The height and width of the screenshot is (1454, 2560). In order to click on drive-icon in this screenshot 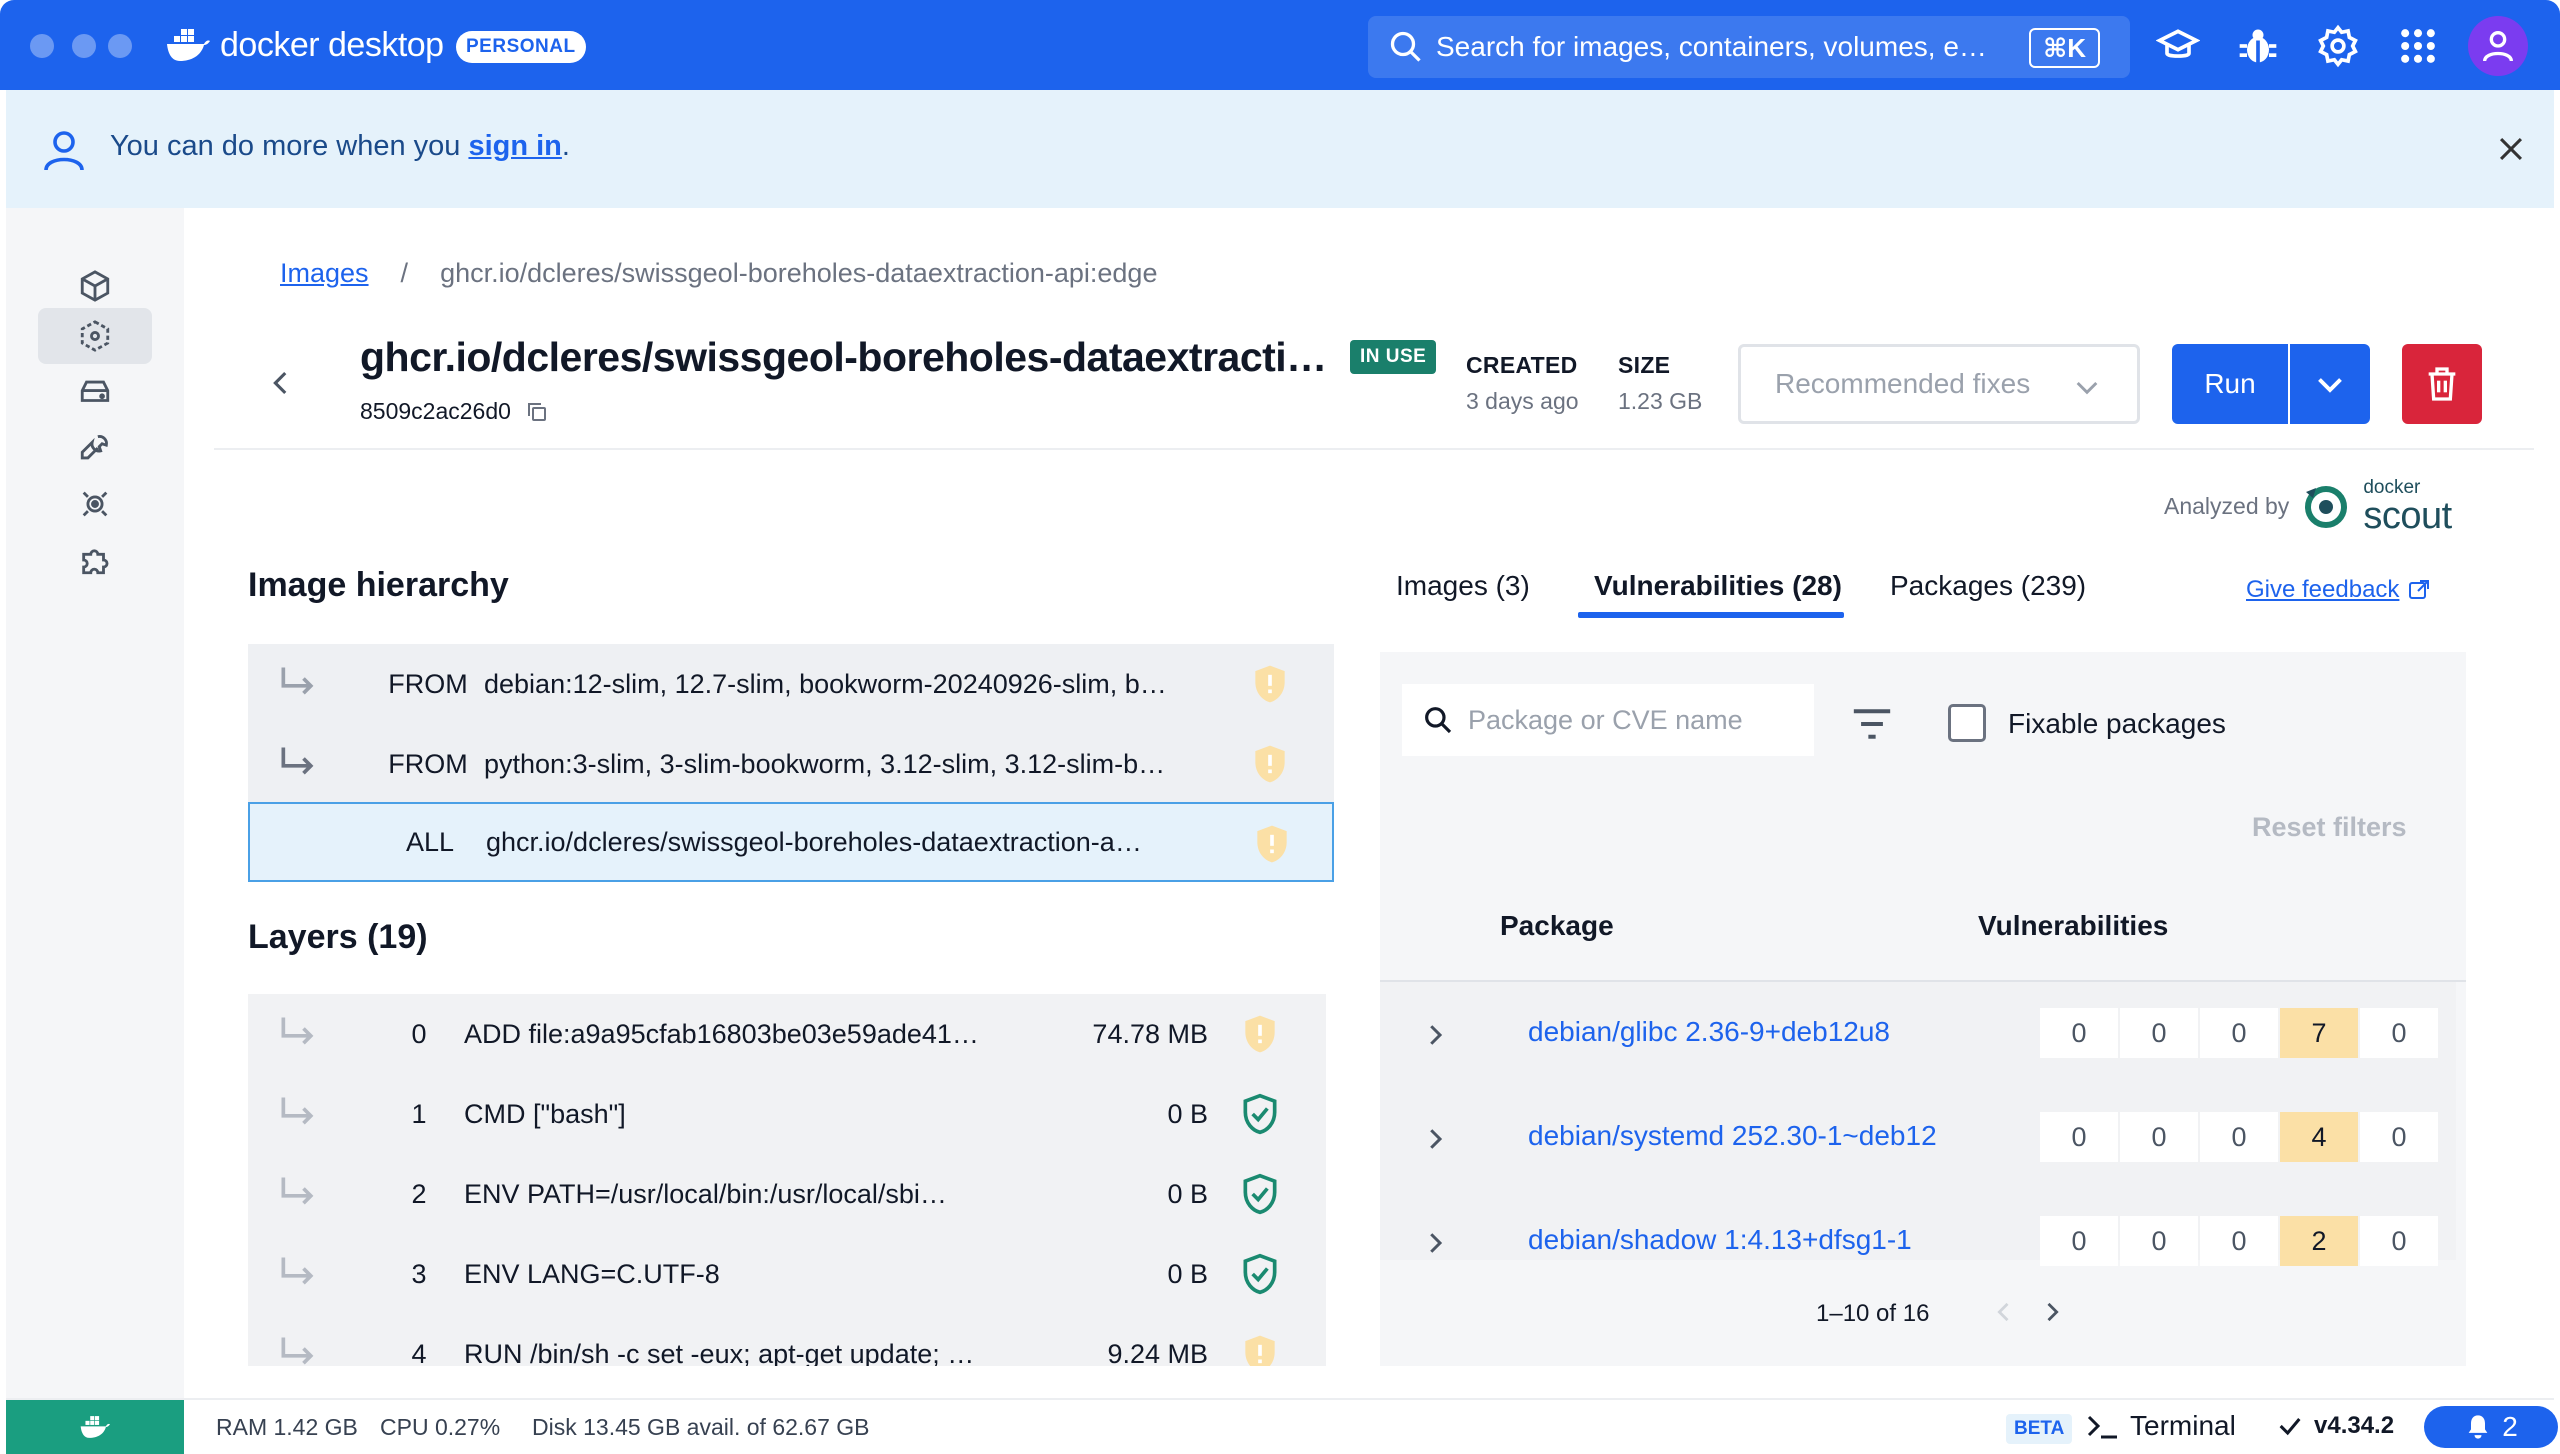, I will do `click(95, 391)`.